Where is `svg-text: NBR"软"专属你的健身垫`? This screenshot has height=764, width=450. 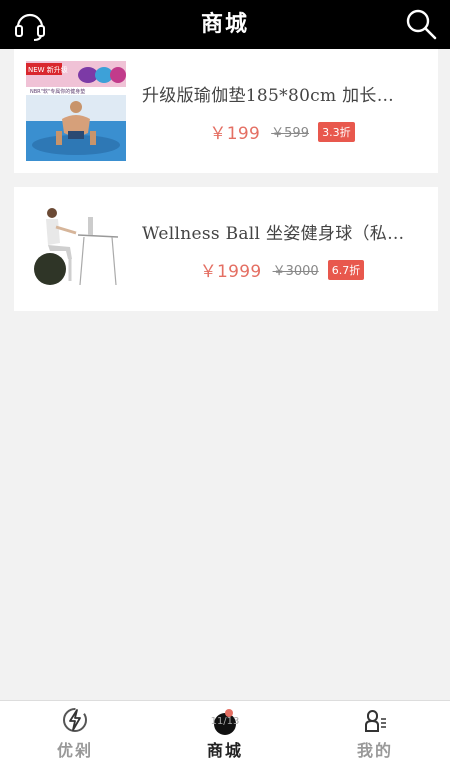
svg-text: NBR"软"专属你的健身垫 is located at coordinates (57, 91).